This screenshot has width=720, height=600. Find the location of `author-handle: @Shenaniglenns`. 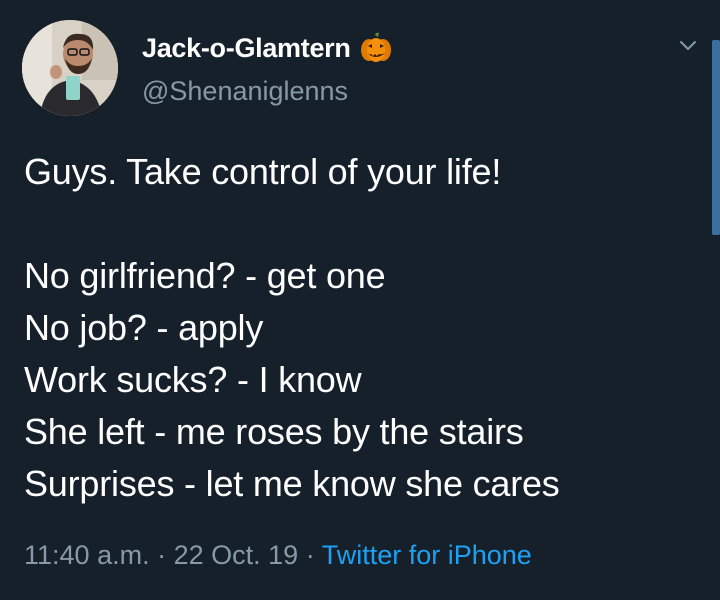

author-handle: @Shenaniglenns is located at coordinates (245, 91).